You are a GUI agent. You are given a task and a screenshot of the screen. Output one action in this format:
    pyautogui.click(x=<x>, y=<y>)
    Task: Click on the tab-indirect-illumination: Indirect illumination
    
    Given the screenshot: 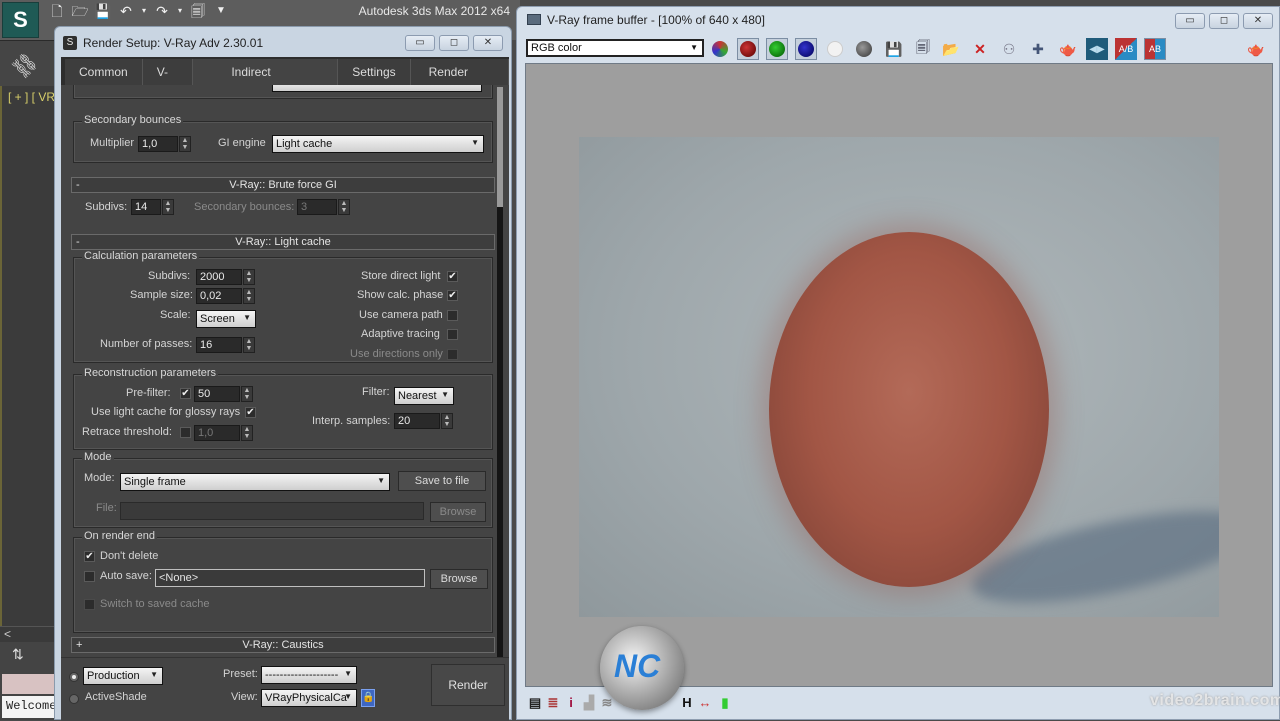 What is the action you would take?
    pyautogui.click(x=266, y=82)
    